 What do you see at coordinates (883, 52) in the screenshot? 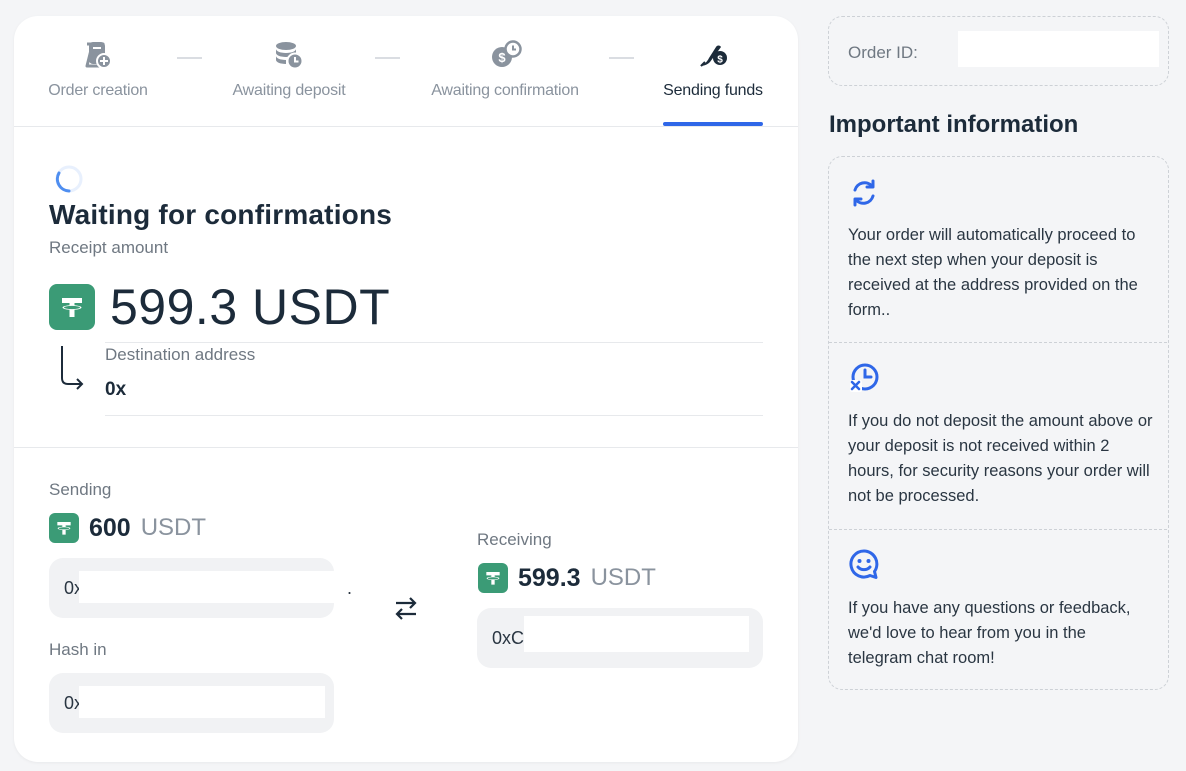
I see `order-id-label: Order ID:` at bounding box center [883, 52].